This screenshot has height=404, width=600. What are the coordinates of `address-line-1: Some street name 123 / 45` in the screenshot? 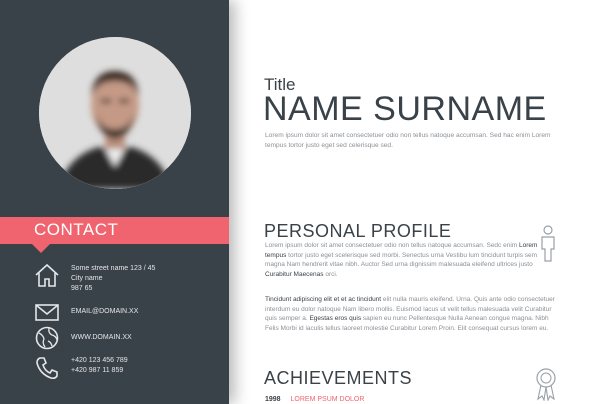 It's located at (113, 268).